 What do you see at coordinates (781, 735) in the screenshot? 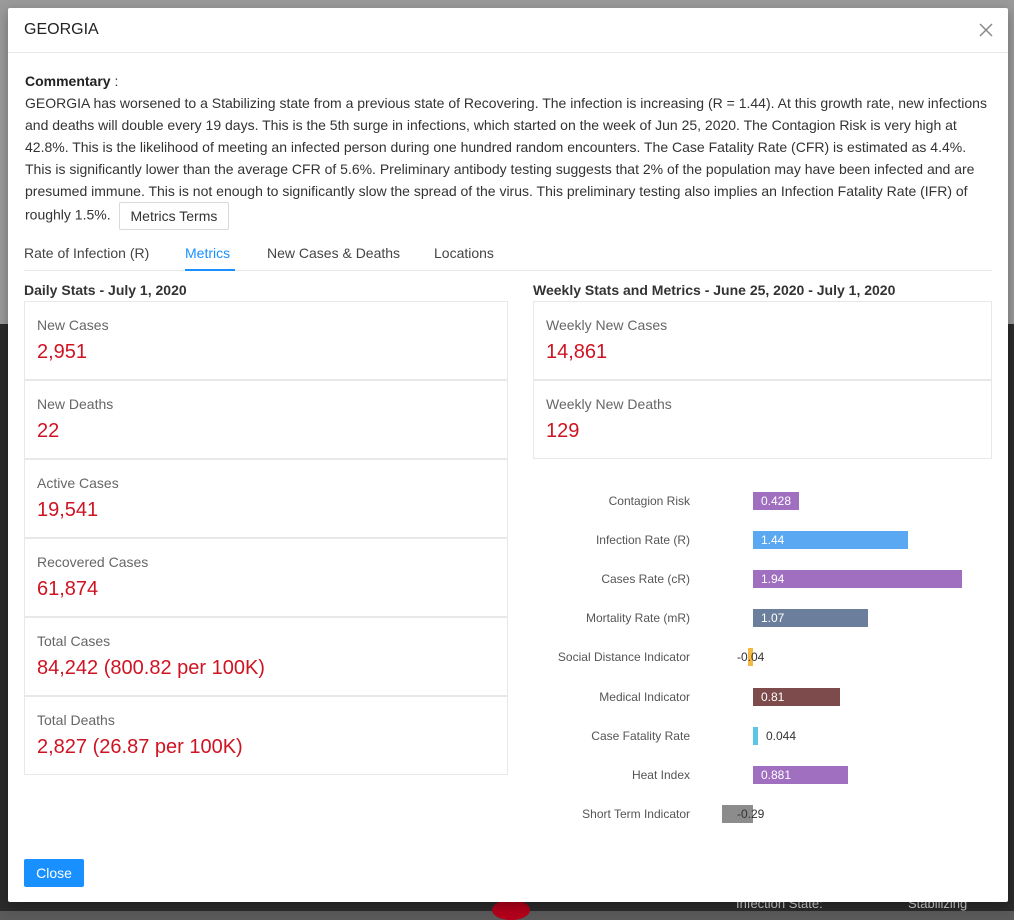
I see `bar-value-case-fatality-rate: 0.044` at bounding box center [781, 735].